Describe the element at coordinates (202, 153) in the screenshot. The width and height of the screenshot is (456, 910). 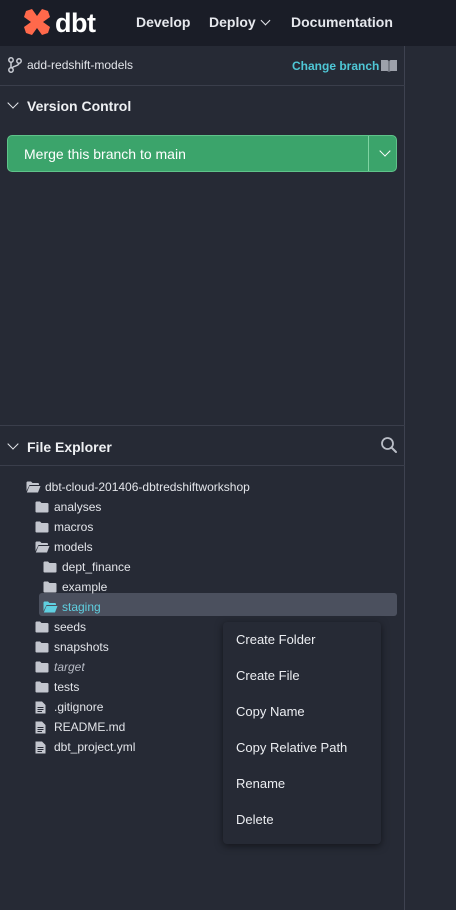
I see `merge-branch-button: Merge this branch to main` at that location.